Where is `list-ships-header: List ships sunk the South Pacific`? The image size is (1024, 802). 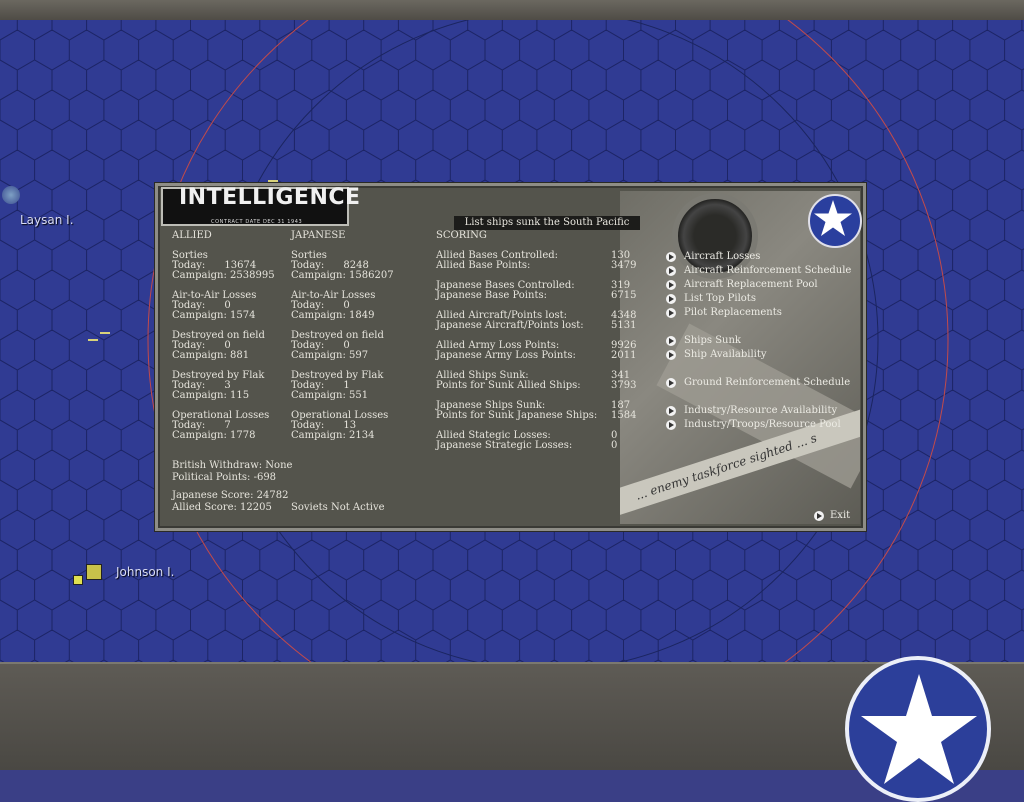
list-ships-header: List ships sunk the South Pacific is located at coordinates (547, 223).